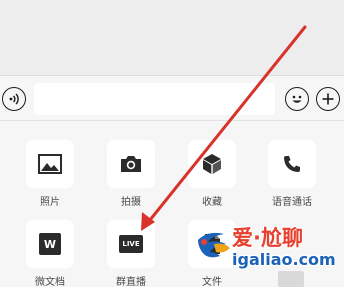 The width and height of the screenshot is (344, 287). Describe the element at coordinates (50, 282) in the screenshot. I see `tool-label: 微文档` at that location.